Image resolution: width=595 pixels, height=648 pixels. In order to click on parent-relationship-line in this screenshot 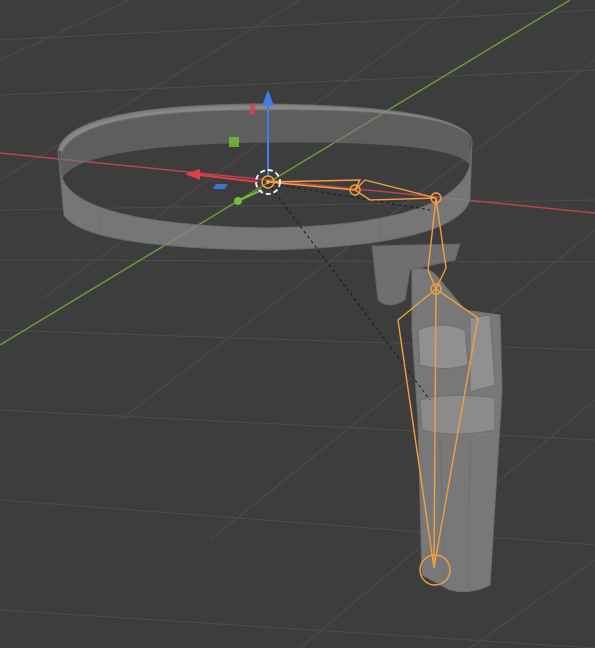, I will do `click(349, 196)`.